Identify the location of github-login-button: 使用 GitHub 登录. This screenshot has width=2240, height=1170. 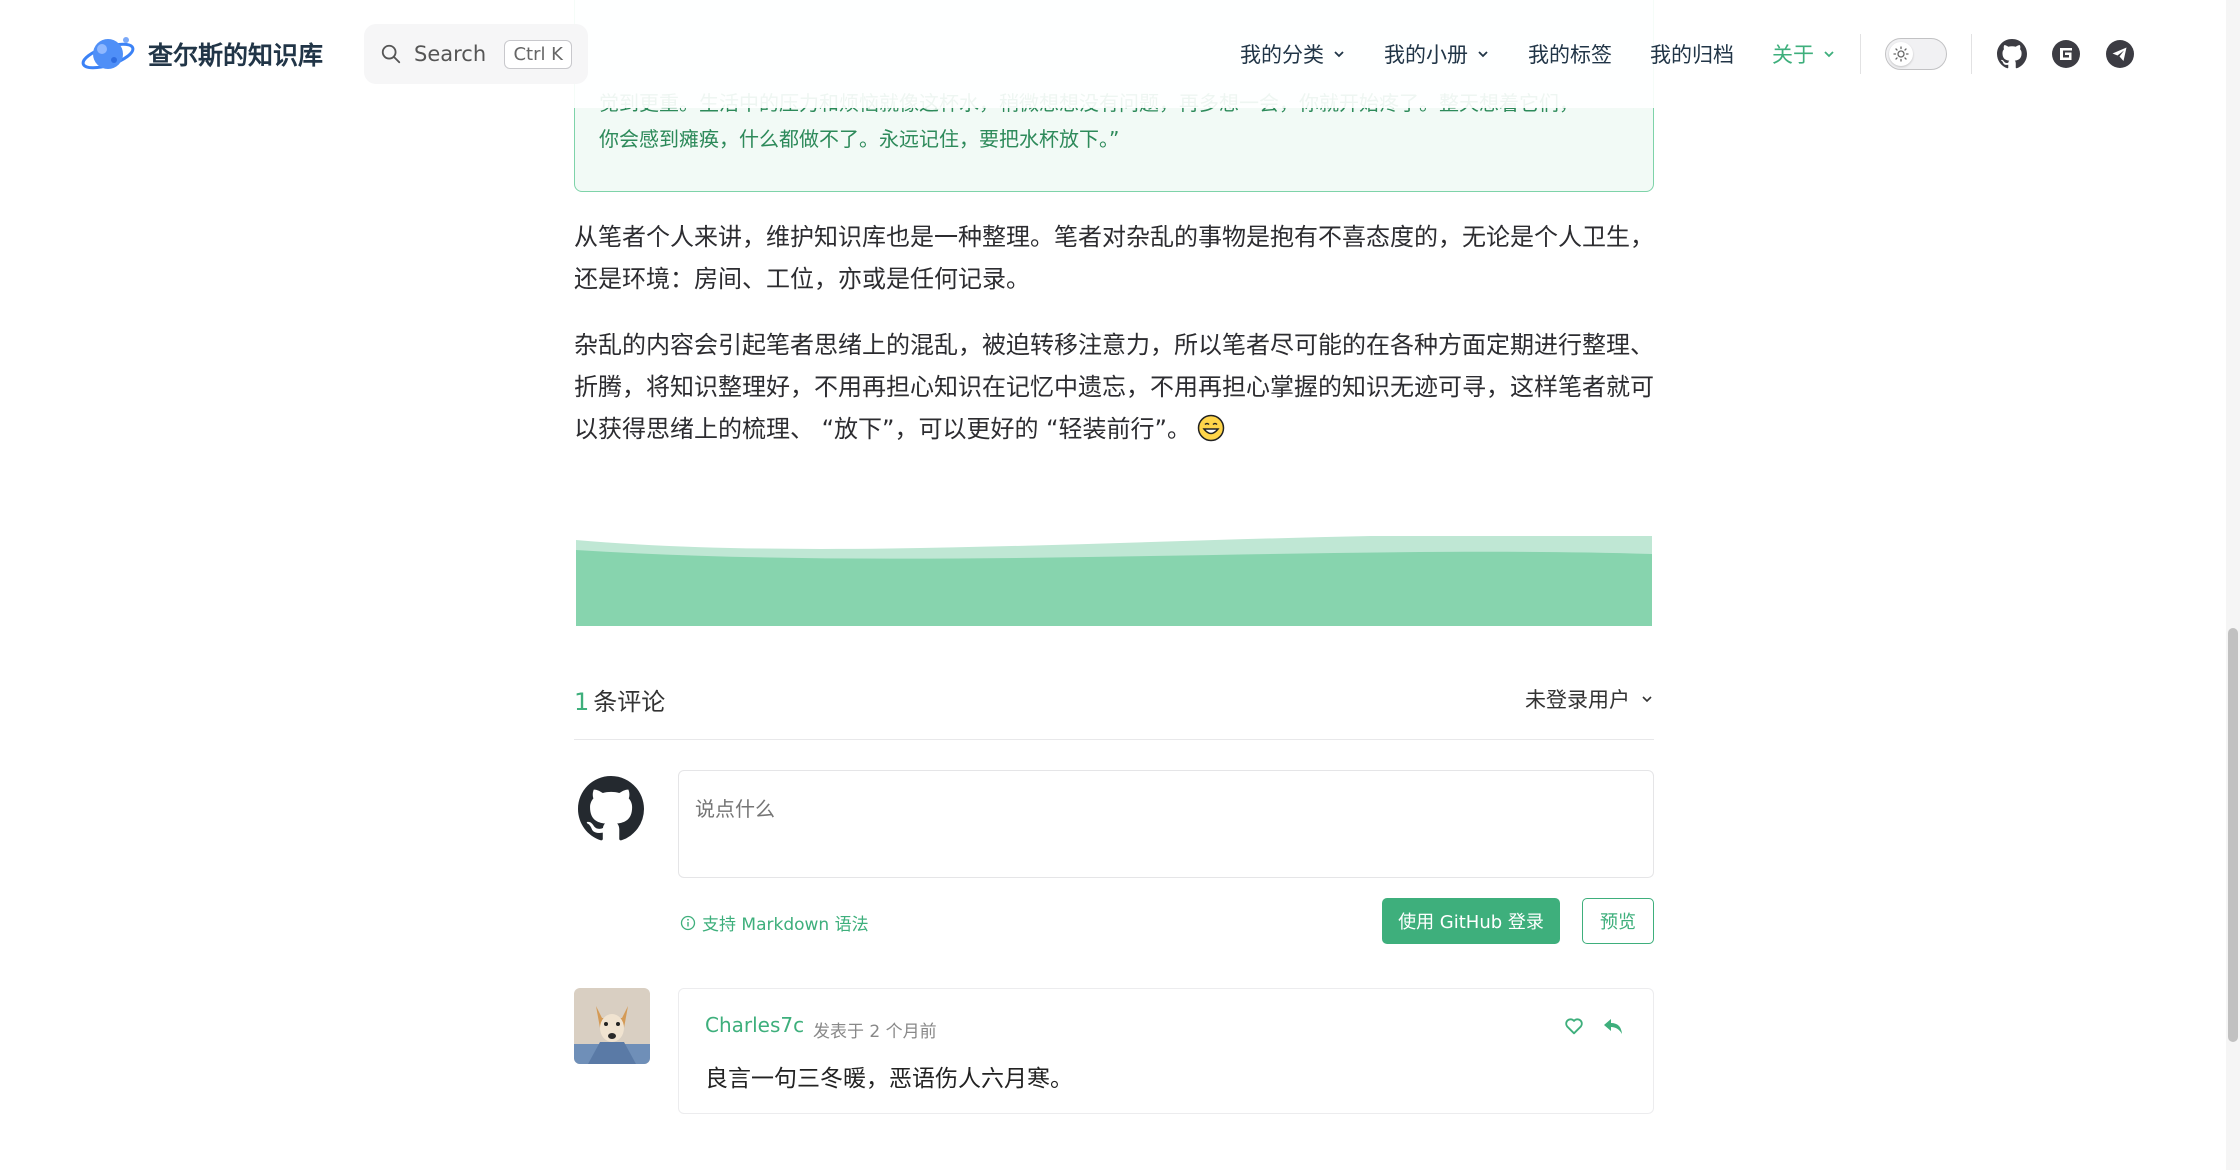
(1471, 921).